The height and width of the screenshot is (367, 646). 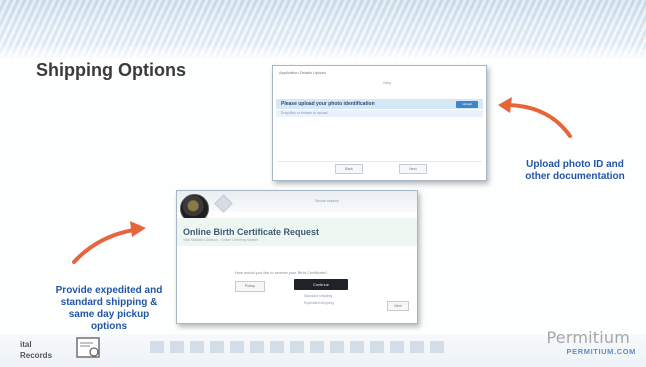 I want to click on screenshot-topbar, so click(x=297, y=201).